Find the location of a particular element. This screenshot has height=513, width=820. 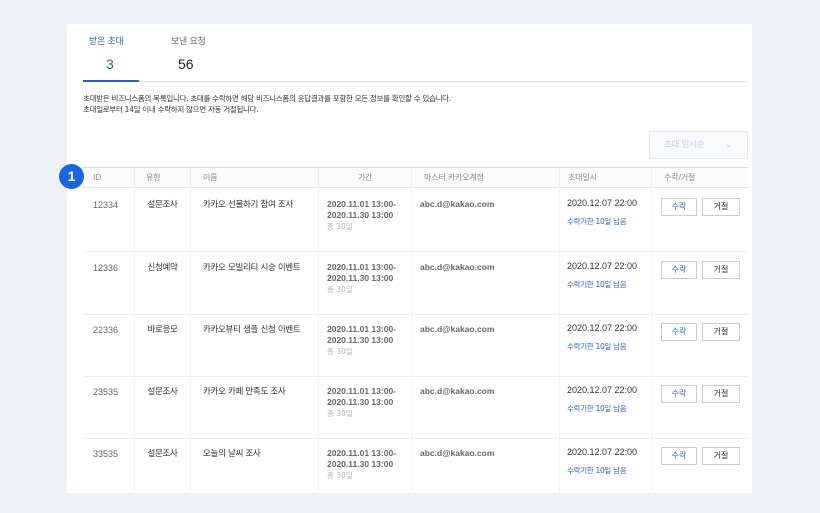

description-line: 초대일로부터 14일 이내 수락하지 않으면 자동 거절됩니다. is located at coordinates (171, 109).